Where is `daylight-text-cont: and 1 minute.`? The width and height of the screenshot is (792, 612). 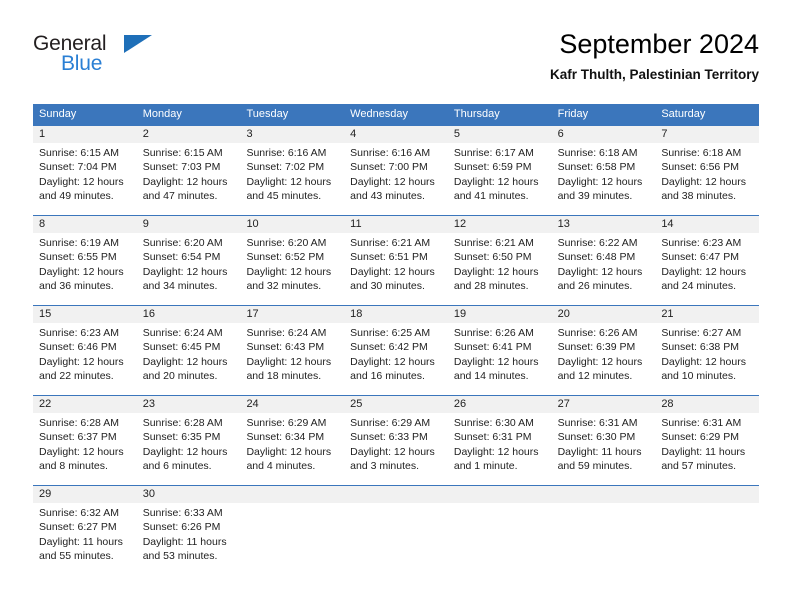
daylight-text-cont: and 1 minute. is located at coordinates (485, 465).